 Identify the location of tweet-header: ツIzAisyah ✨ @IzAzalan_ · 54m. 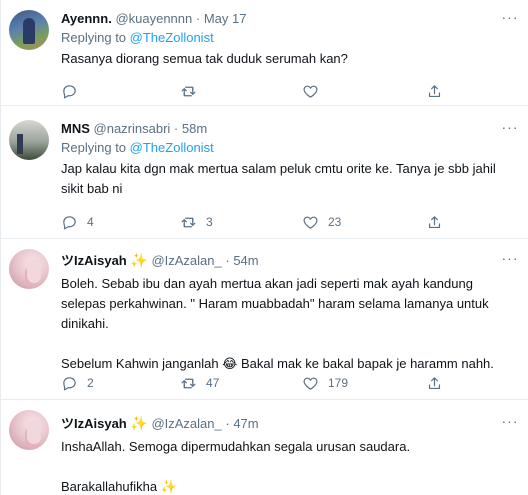
(290, 260).